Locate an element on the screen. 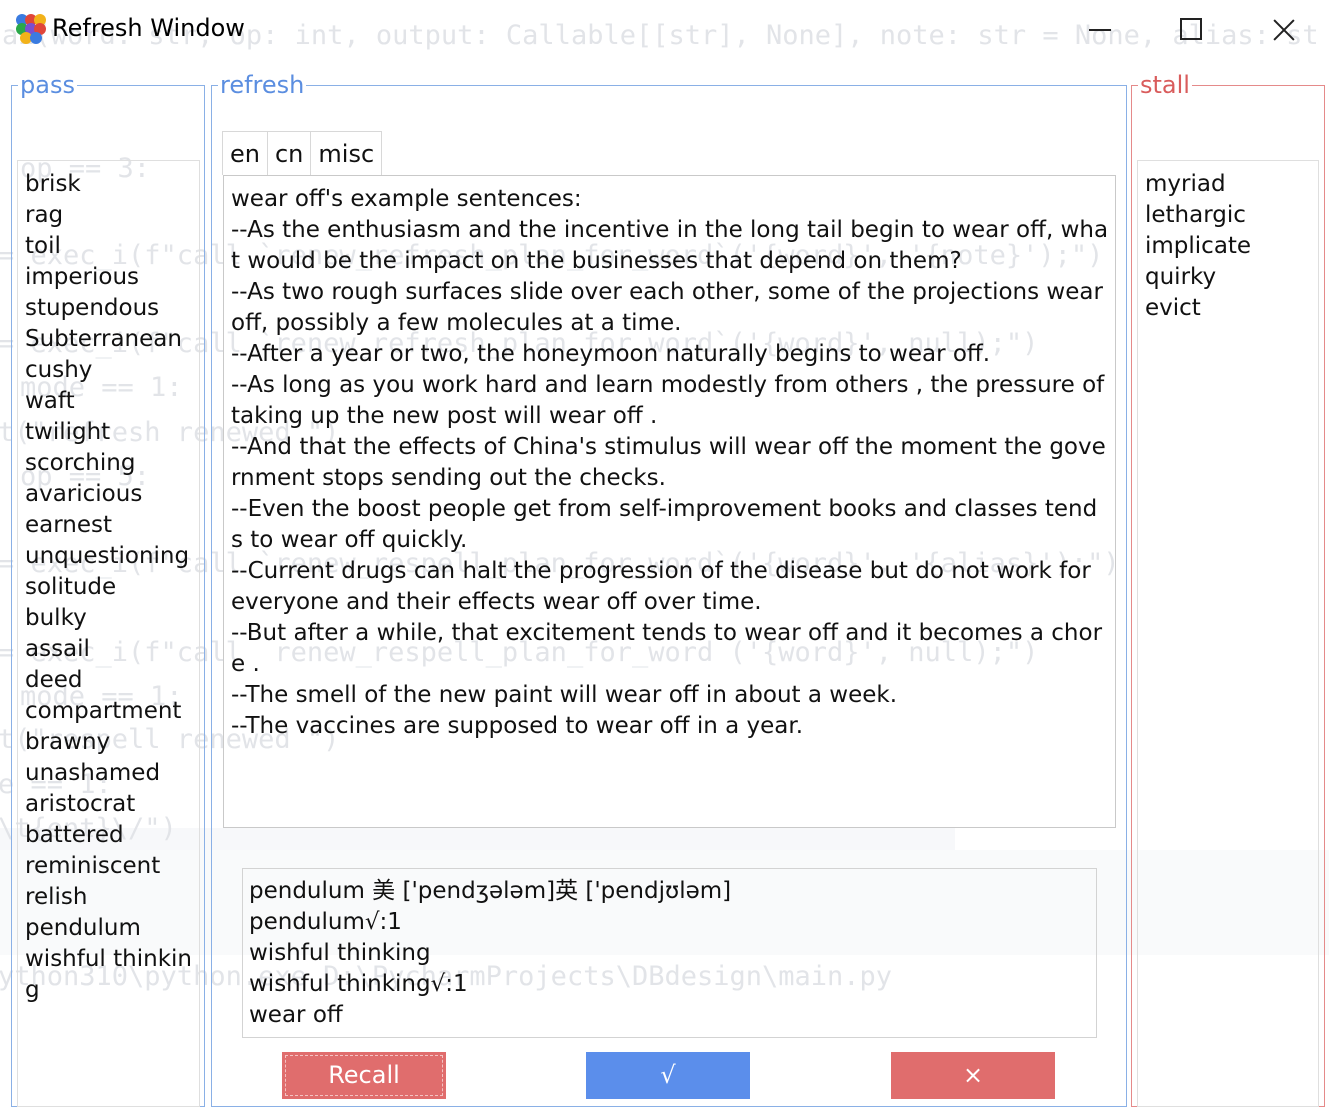 This screenshot has height=1107, width=1329. list-item: avaricious is located at coordinates (108, 494).